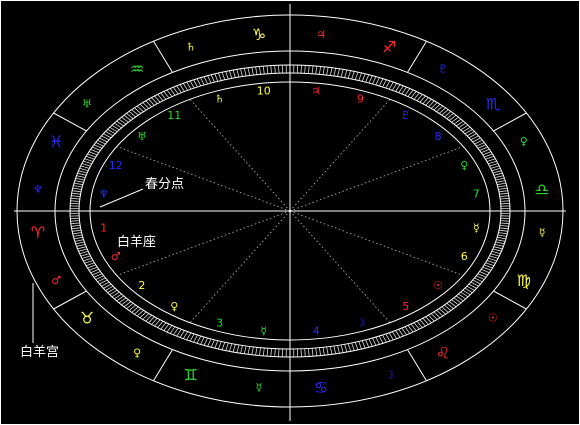  I want to click on uranus-icon: ♅, so click(87, 103).